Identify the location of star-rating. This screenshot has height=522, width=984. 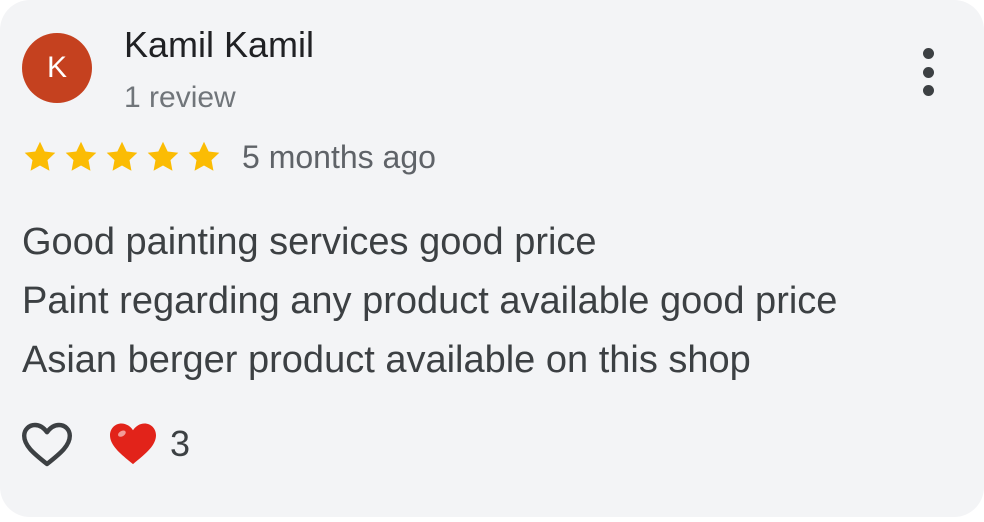
(122, 157).